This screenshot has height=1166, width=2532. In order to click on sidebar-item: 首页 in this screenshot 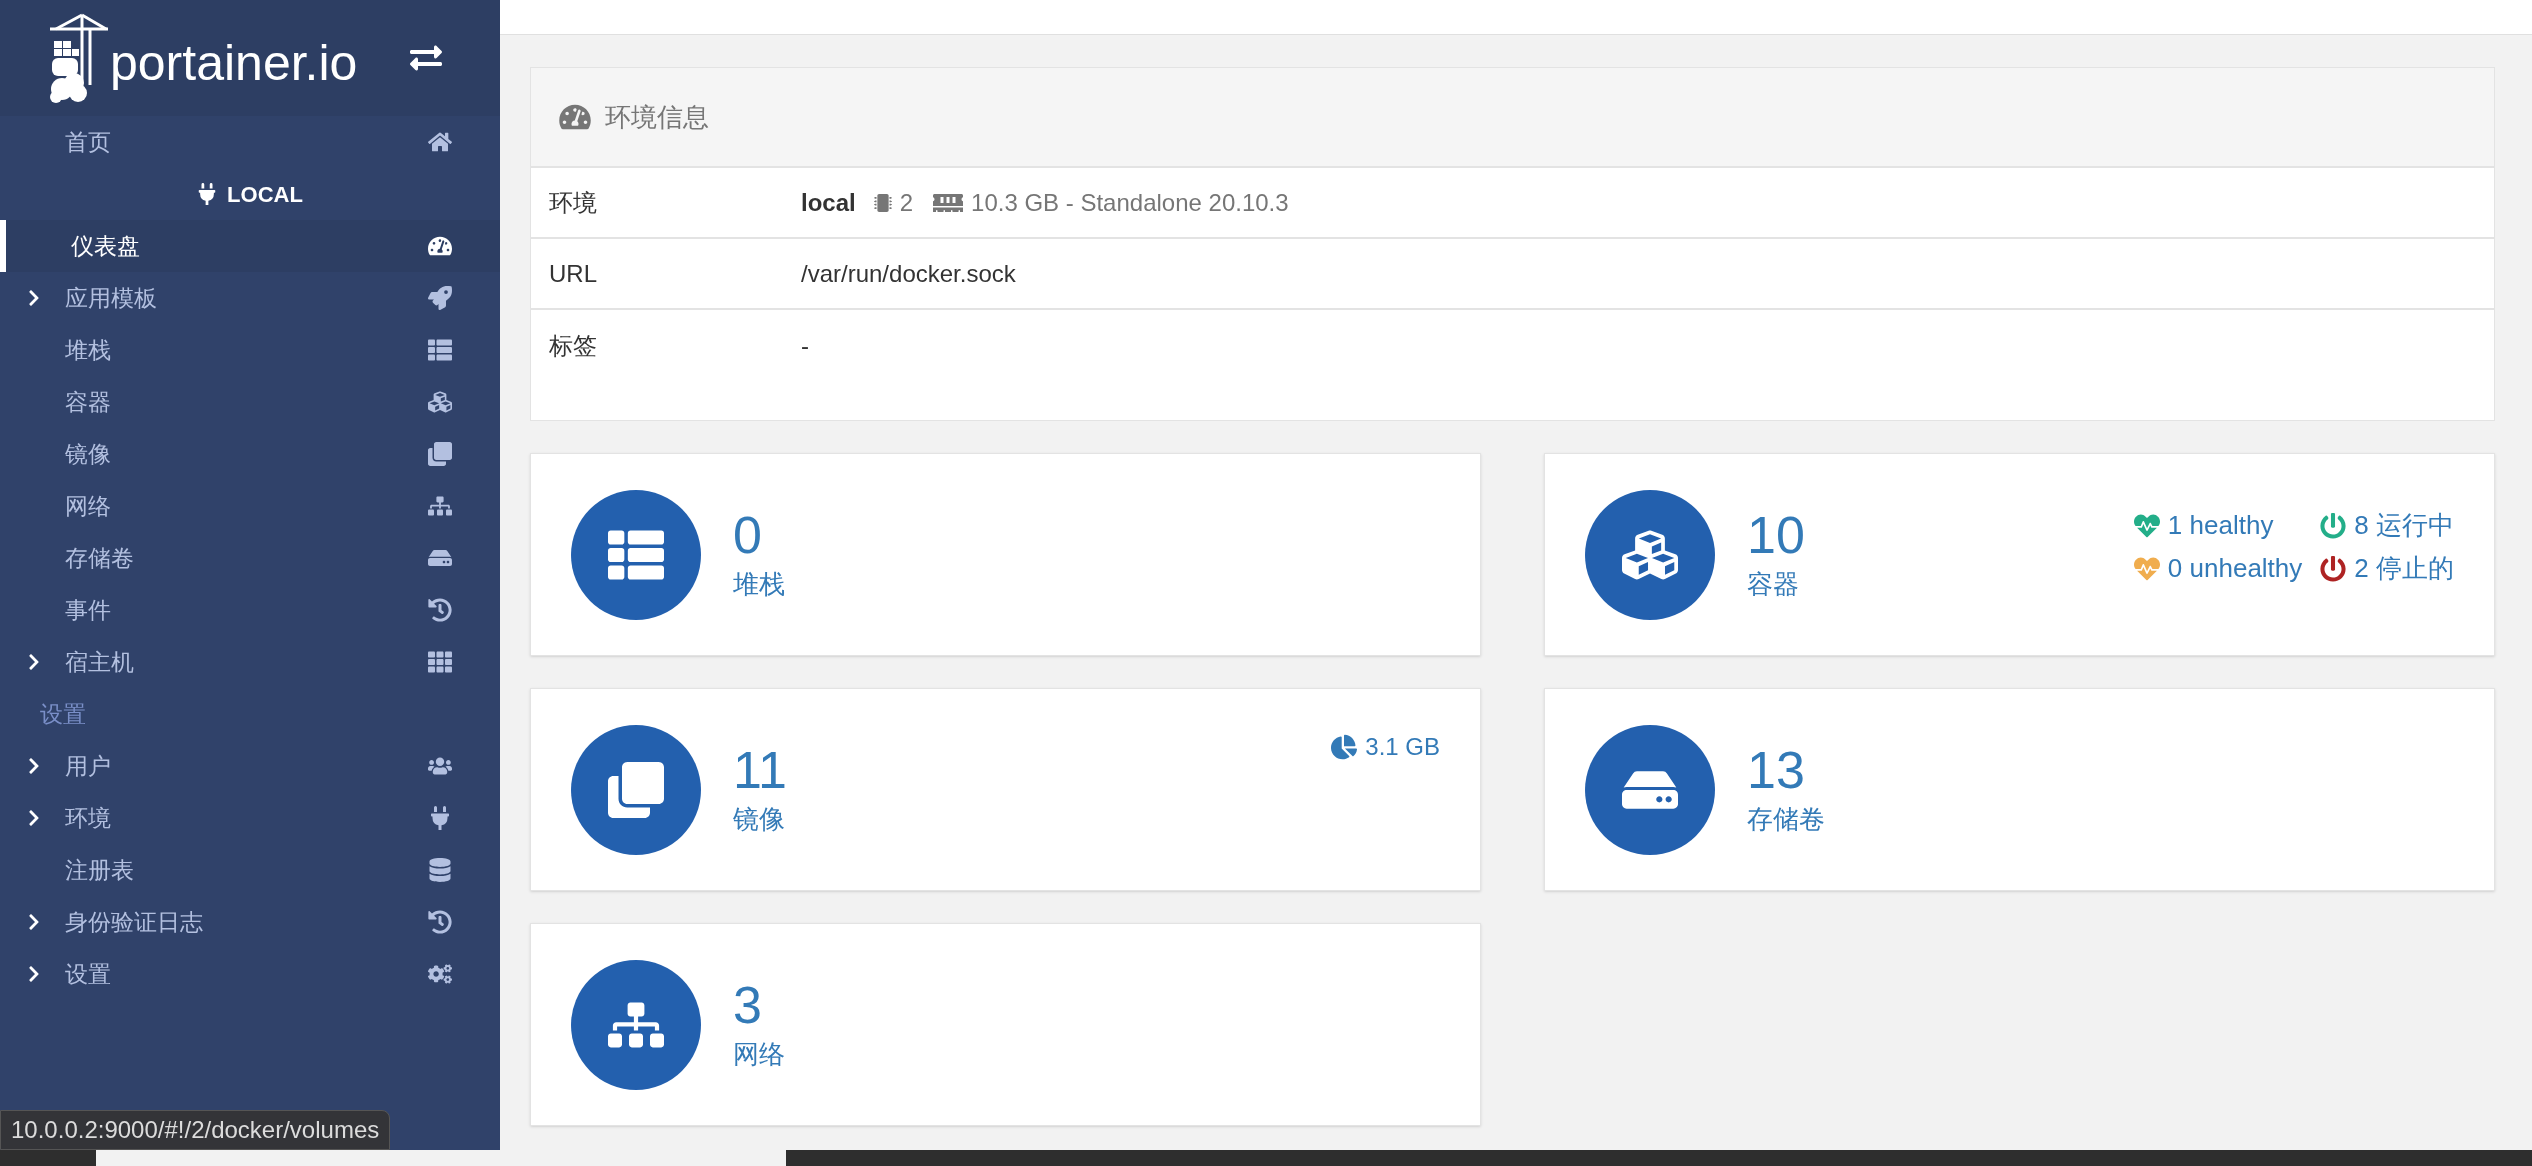, I will do `click(250, 142)`.